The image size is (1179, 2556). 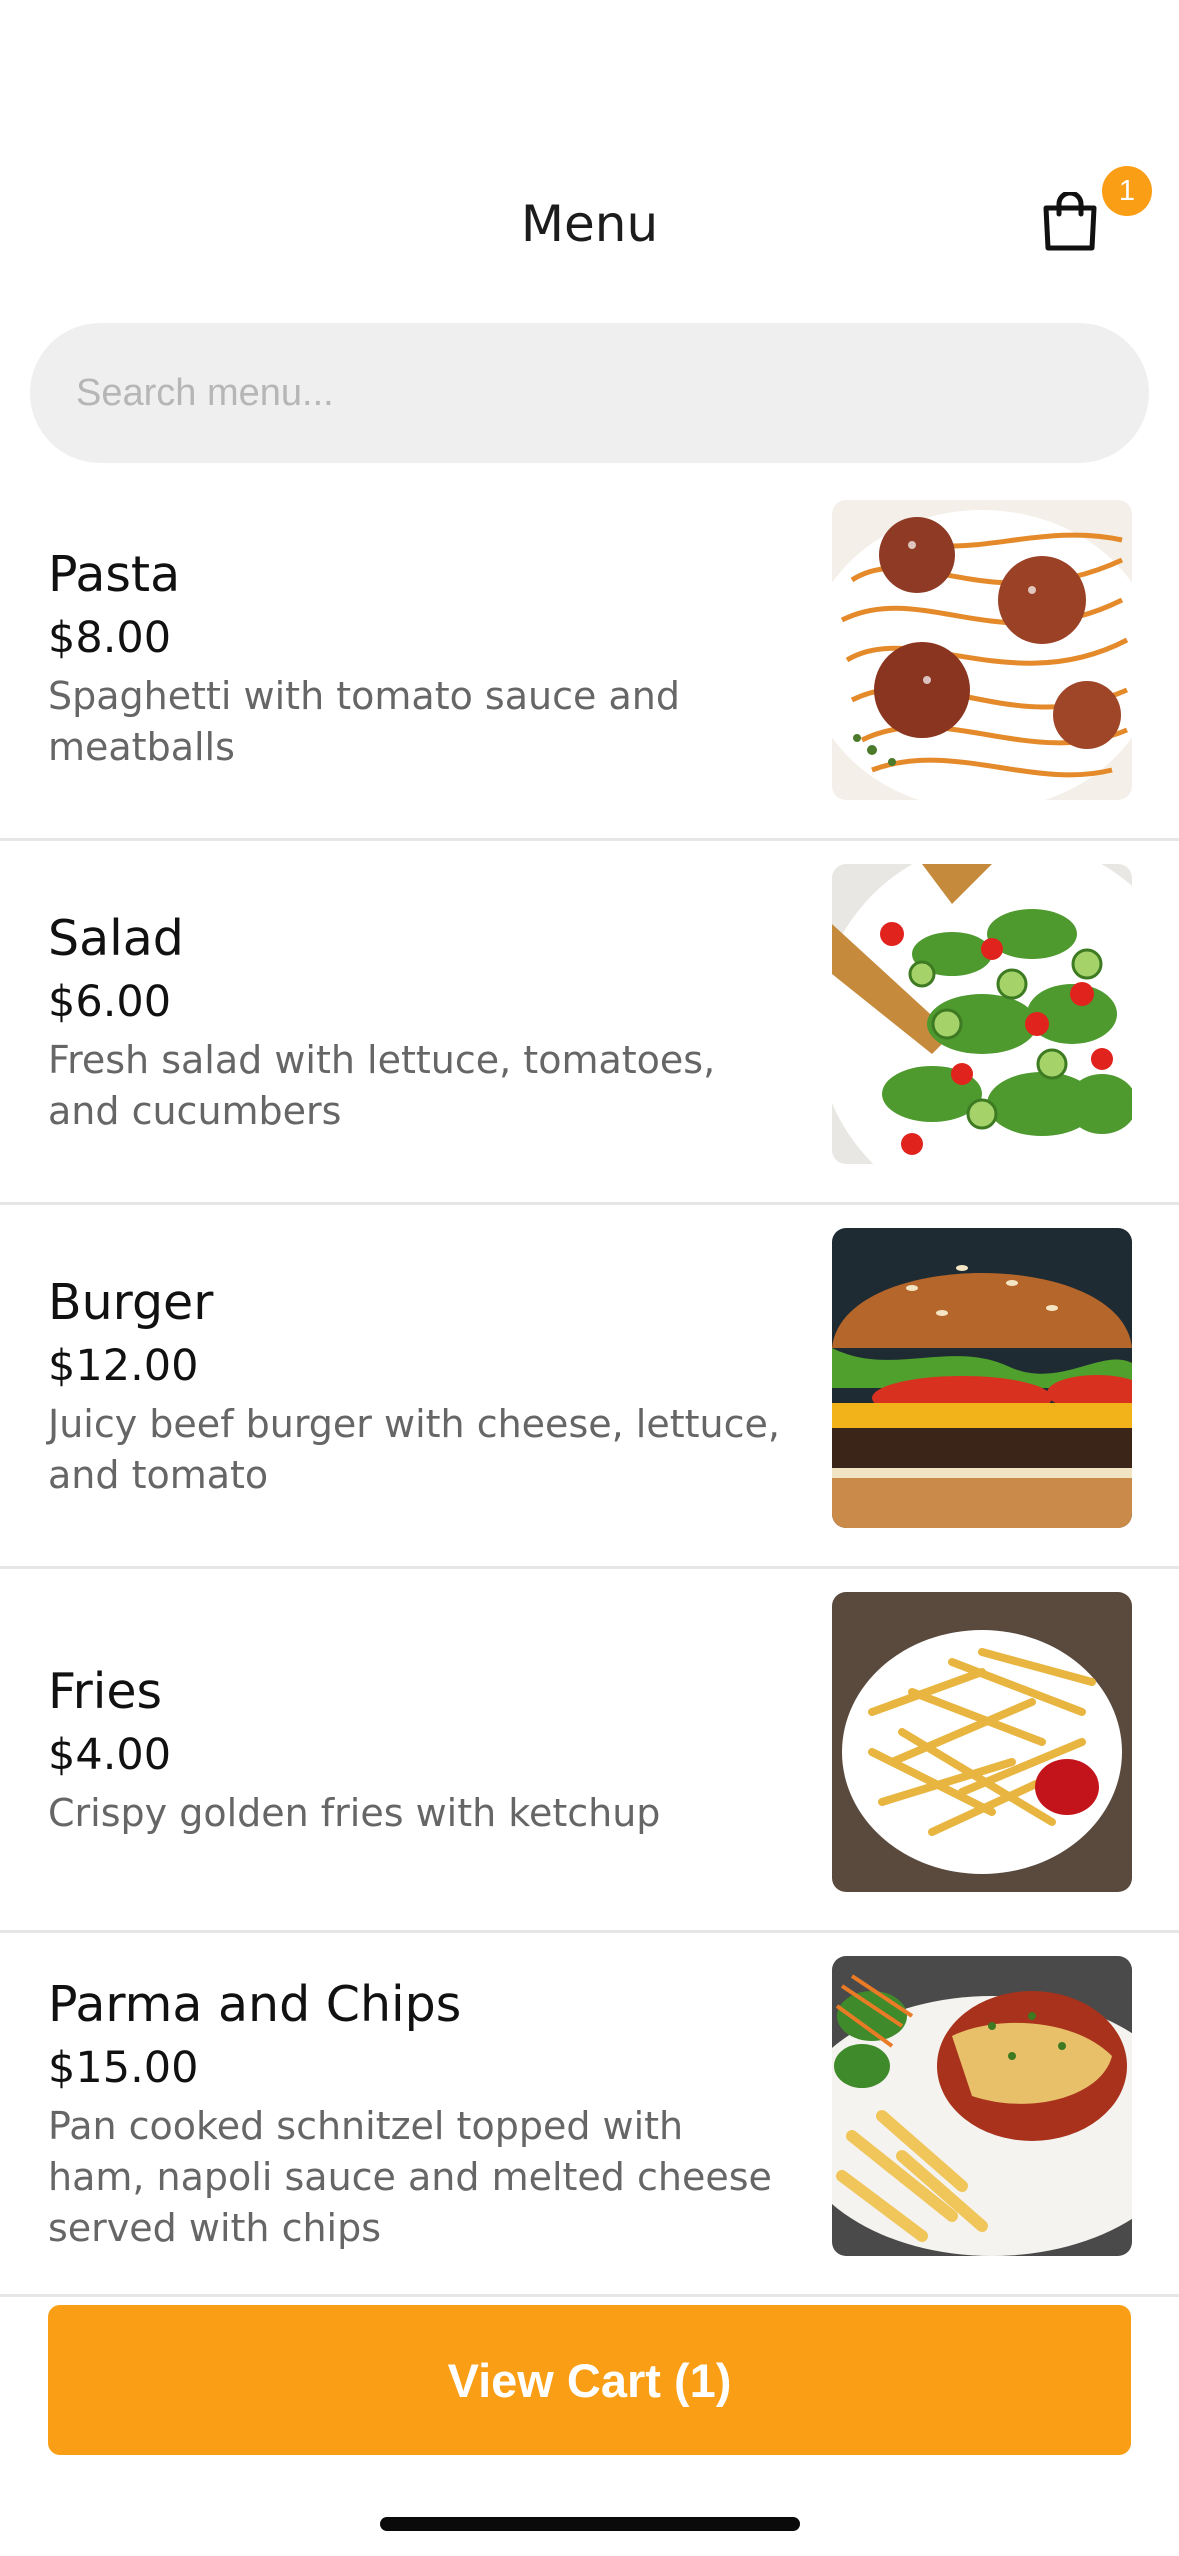 What do you see at coordinates (123, 1365) in the screenshot?
I see `item-price: $12.00` at bounding box center [123, 1365].